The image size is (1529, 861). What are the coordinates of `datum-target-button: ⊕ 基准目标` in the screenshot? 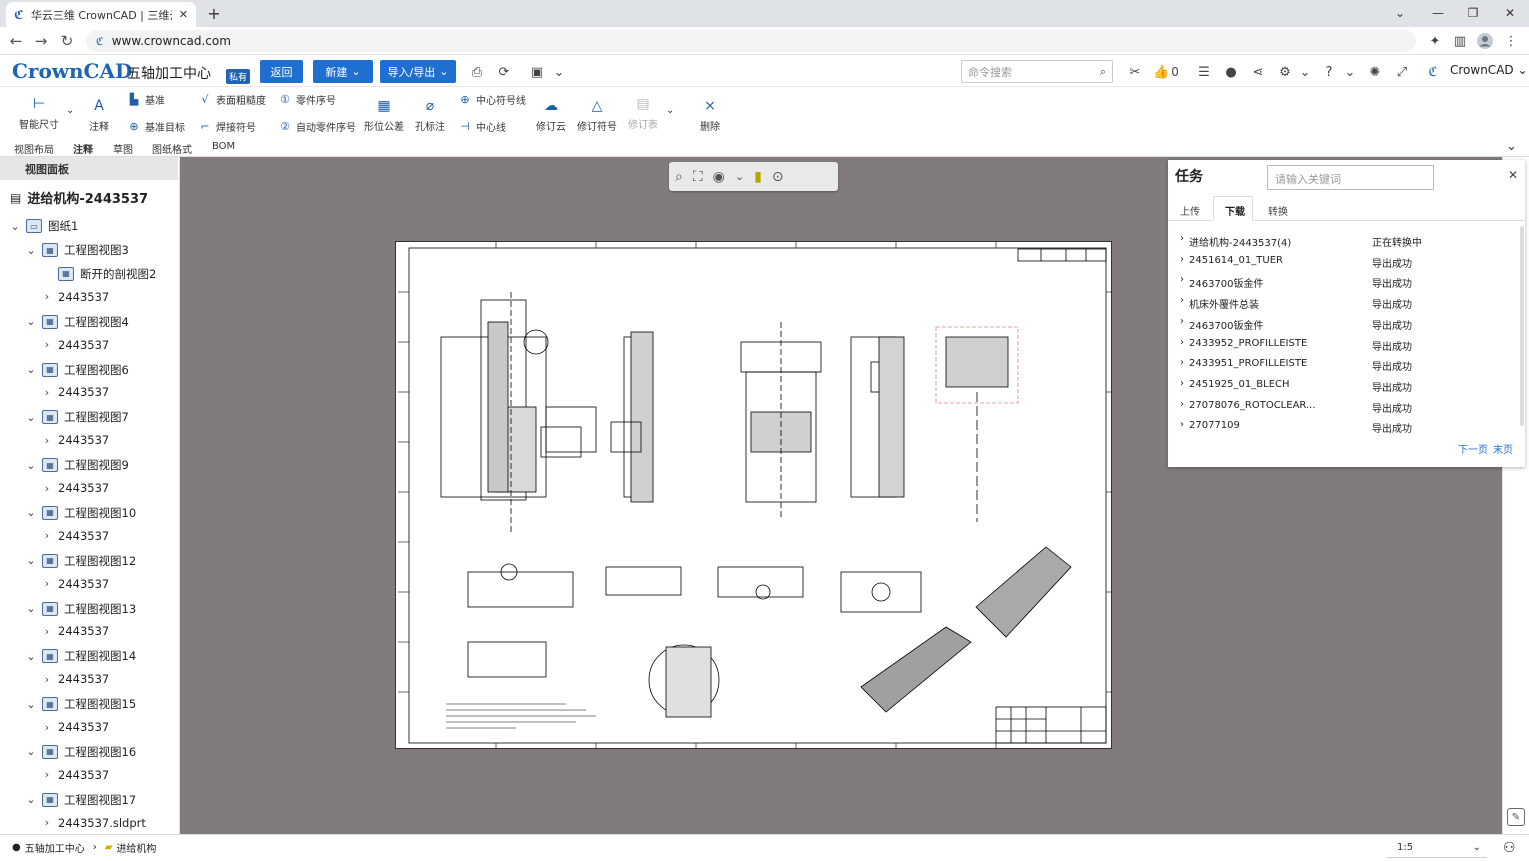 It's located at (156, 126).